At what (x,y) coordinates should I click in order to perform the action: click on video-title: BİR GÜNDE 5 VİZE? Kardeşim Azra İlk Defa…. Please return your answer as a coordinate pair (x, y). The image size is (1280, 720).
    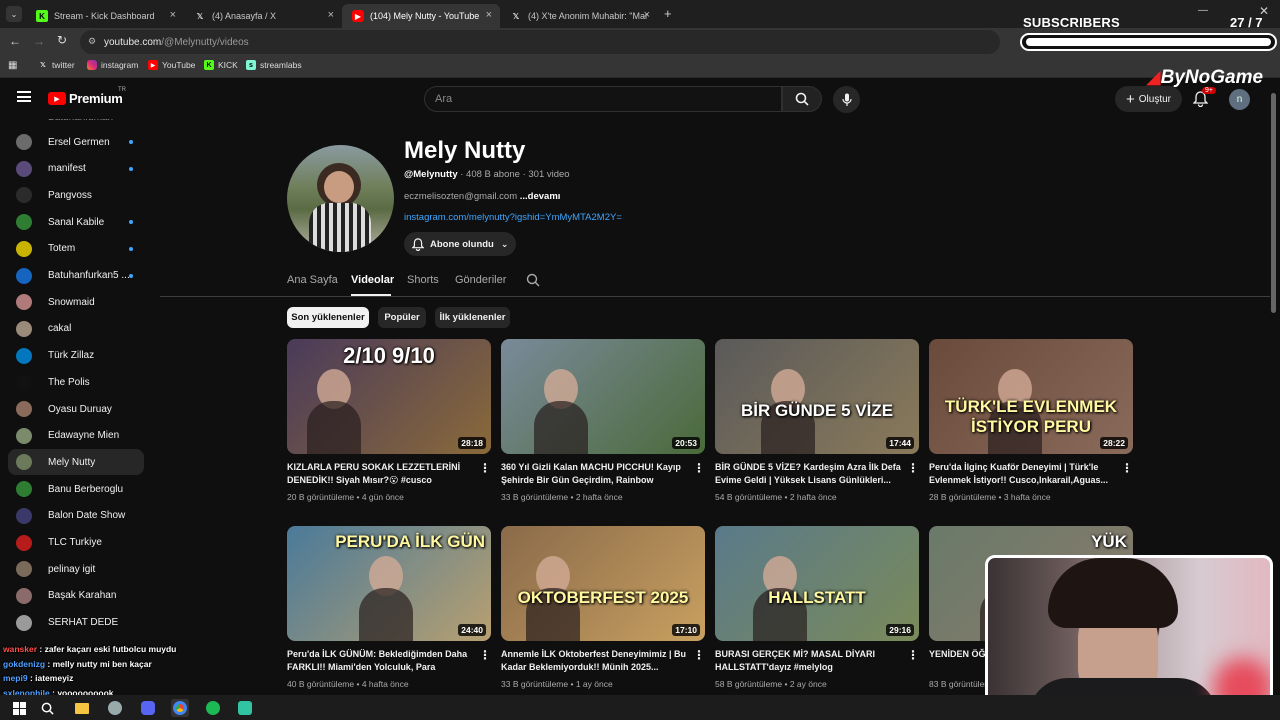
    Looking at the image, I should click on (808, 474).